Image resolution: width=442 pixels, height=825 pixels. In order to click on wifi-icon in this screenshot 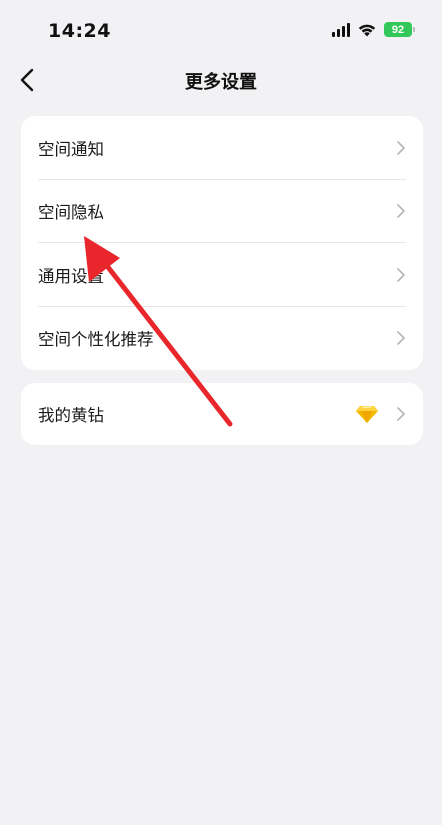, I will do `click(367, 30)`.